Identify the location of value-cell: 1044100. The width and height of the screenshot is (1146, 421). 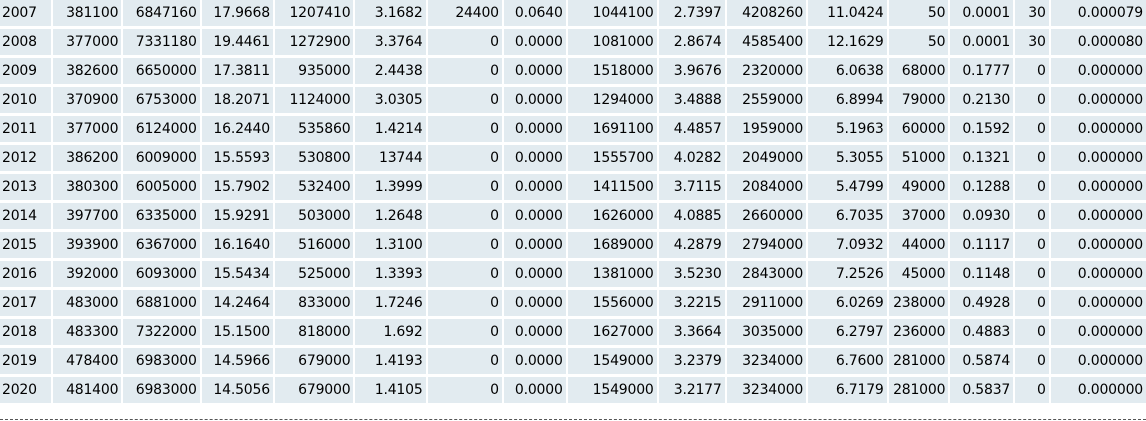
(612, 14).